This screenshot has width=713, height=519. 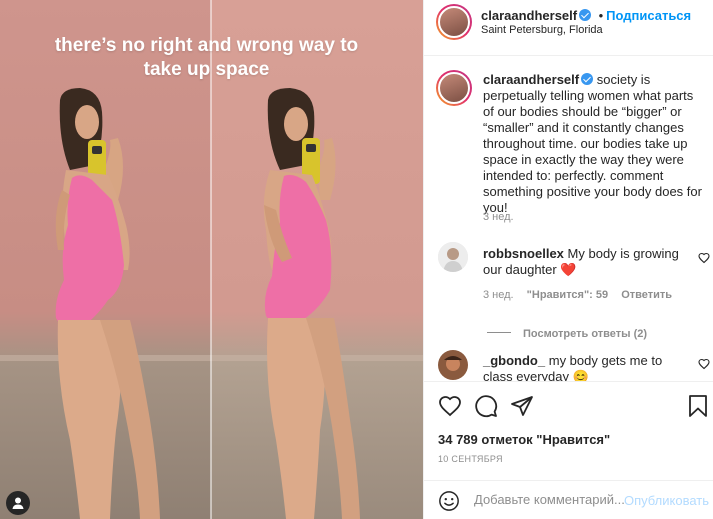 I want to click on like-heart-icon, so click(x=450, y=406).